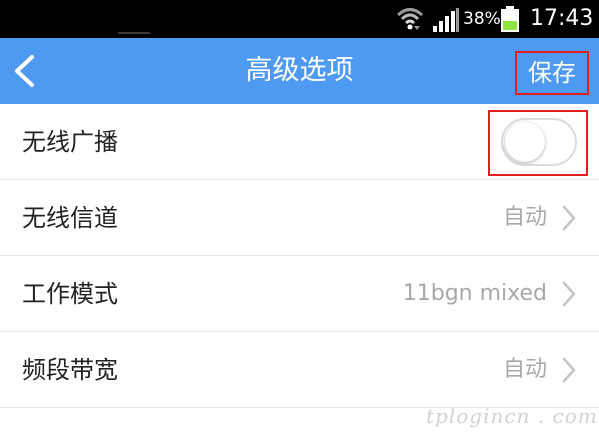 The width and height of the screenshot is (599, 438). What do you see at coordinates (474, 293) in the screenshot?
I see `setting-value: 11bgn mixed` at bounding box center [474, 293].